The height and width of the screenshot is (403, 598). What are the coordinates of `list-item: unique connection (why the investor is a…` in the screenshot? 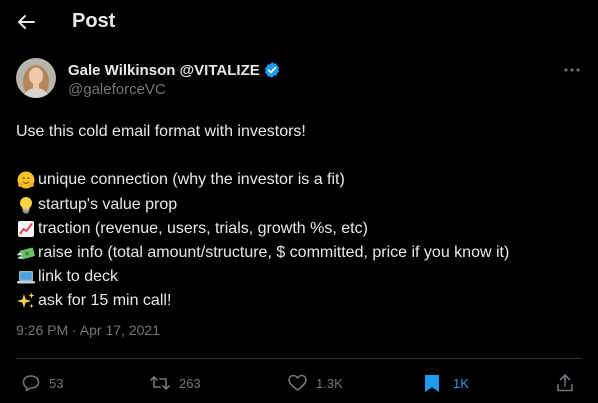 It's located at (301, 180).